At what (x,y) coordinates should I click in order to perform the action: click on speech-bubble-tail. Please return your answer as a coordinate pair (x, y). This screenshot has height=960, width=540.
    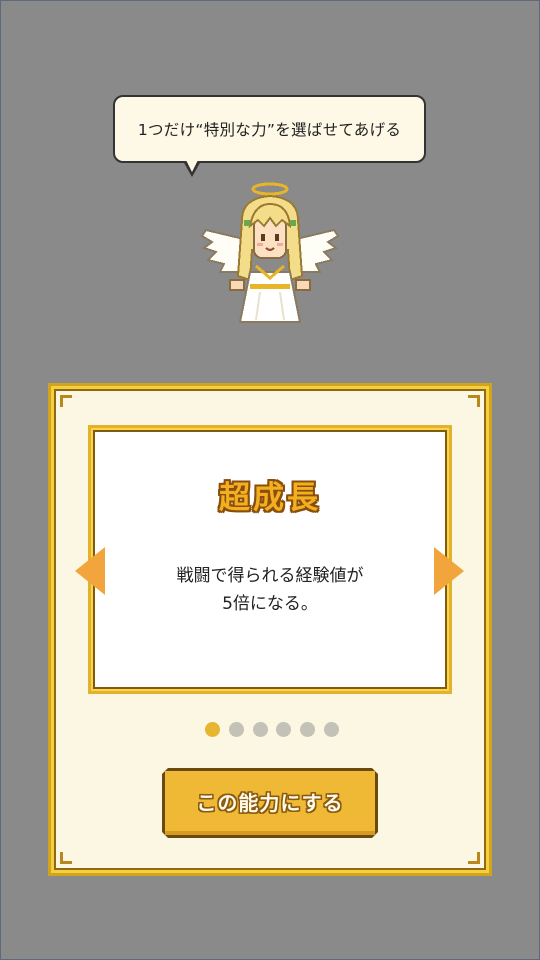
    Looking at the image, I should click on (192, 168).